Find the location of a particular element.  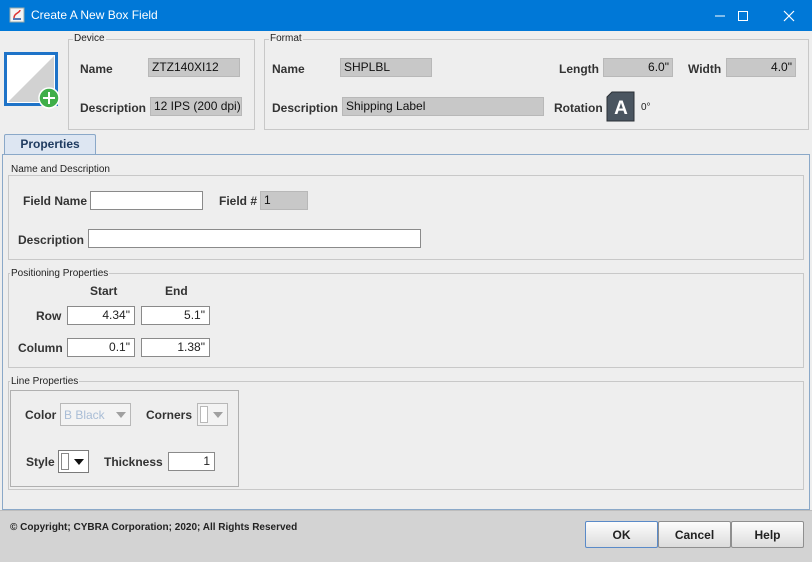

field-number-label: Field # is located at coordinates (238, 201).